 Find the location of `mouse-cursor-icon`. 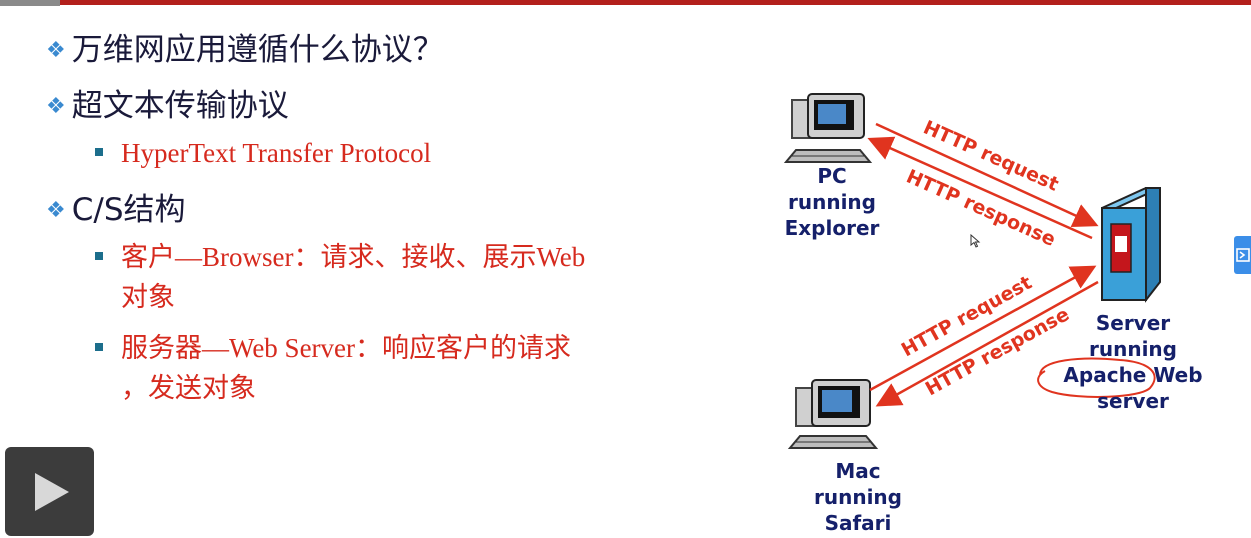

mouse-cursor-icon is located at coordinates (975, 241).